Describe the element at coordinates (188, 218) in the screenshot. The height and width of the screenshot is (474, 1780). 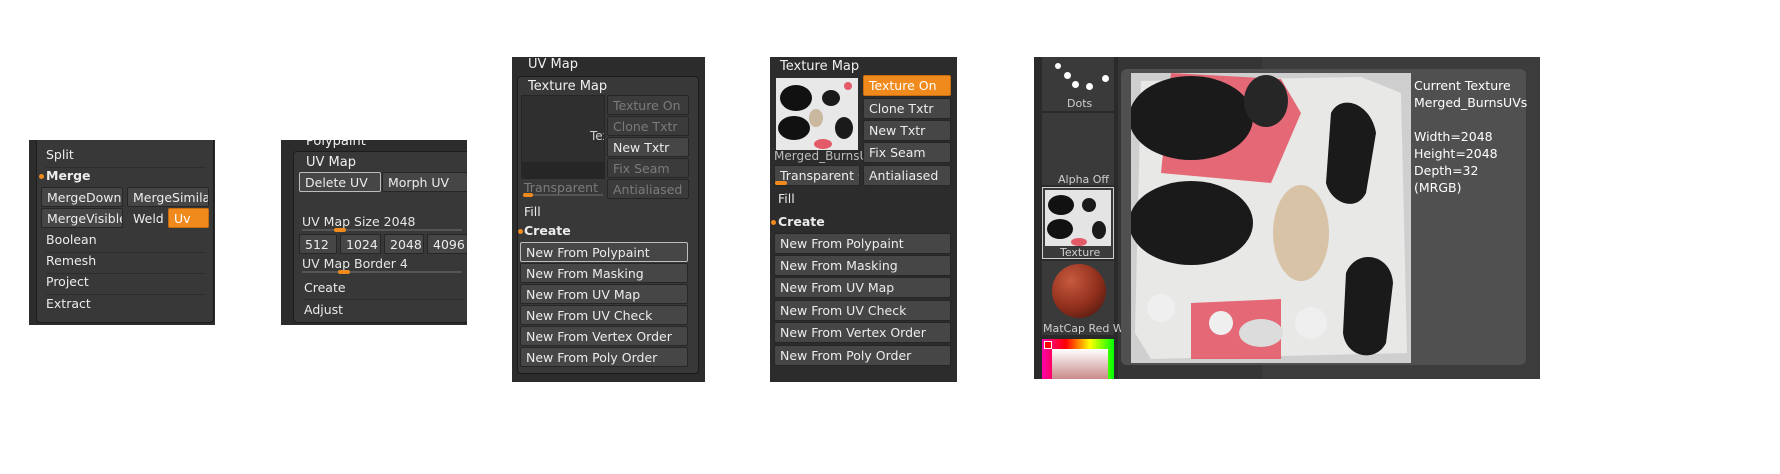
I see `uv-button: Uv` at that location.